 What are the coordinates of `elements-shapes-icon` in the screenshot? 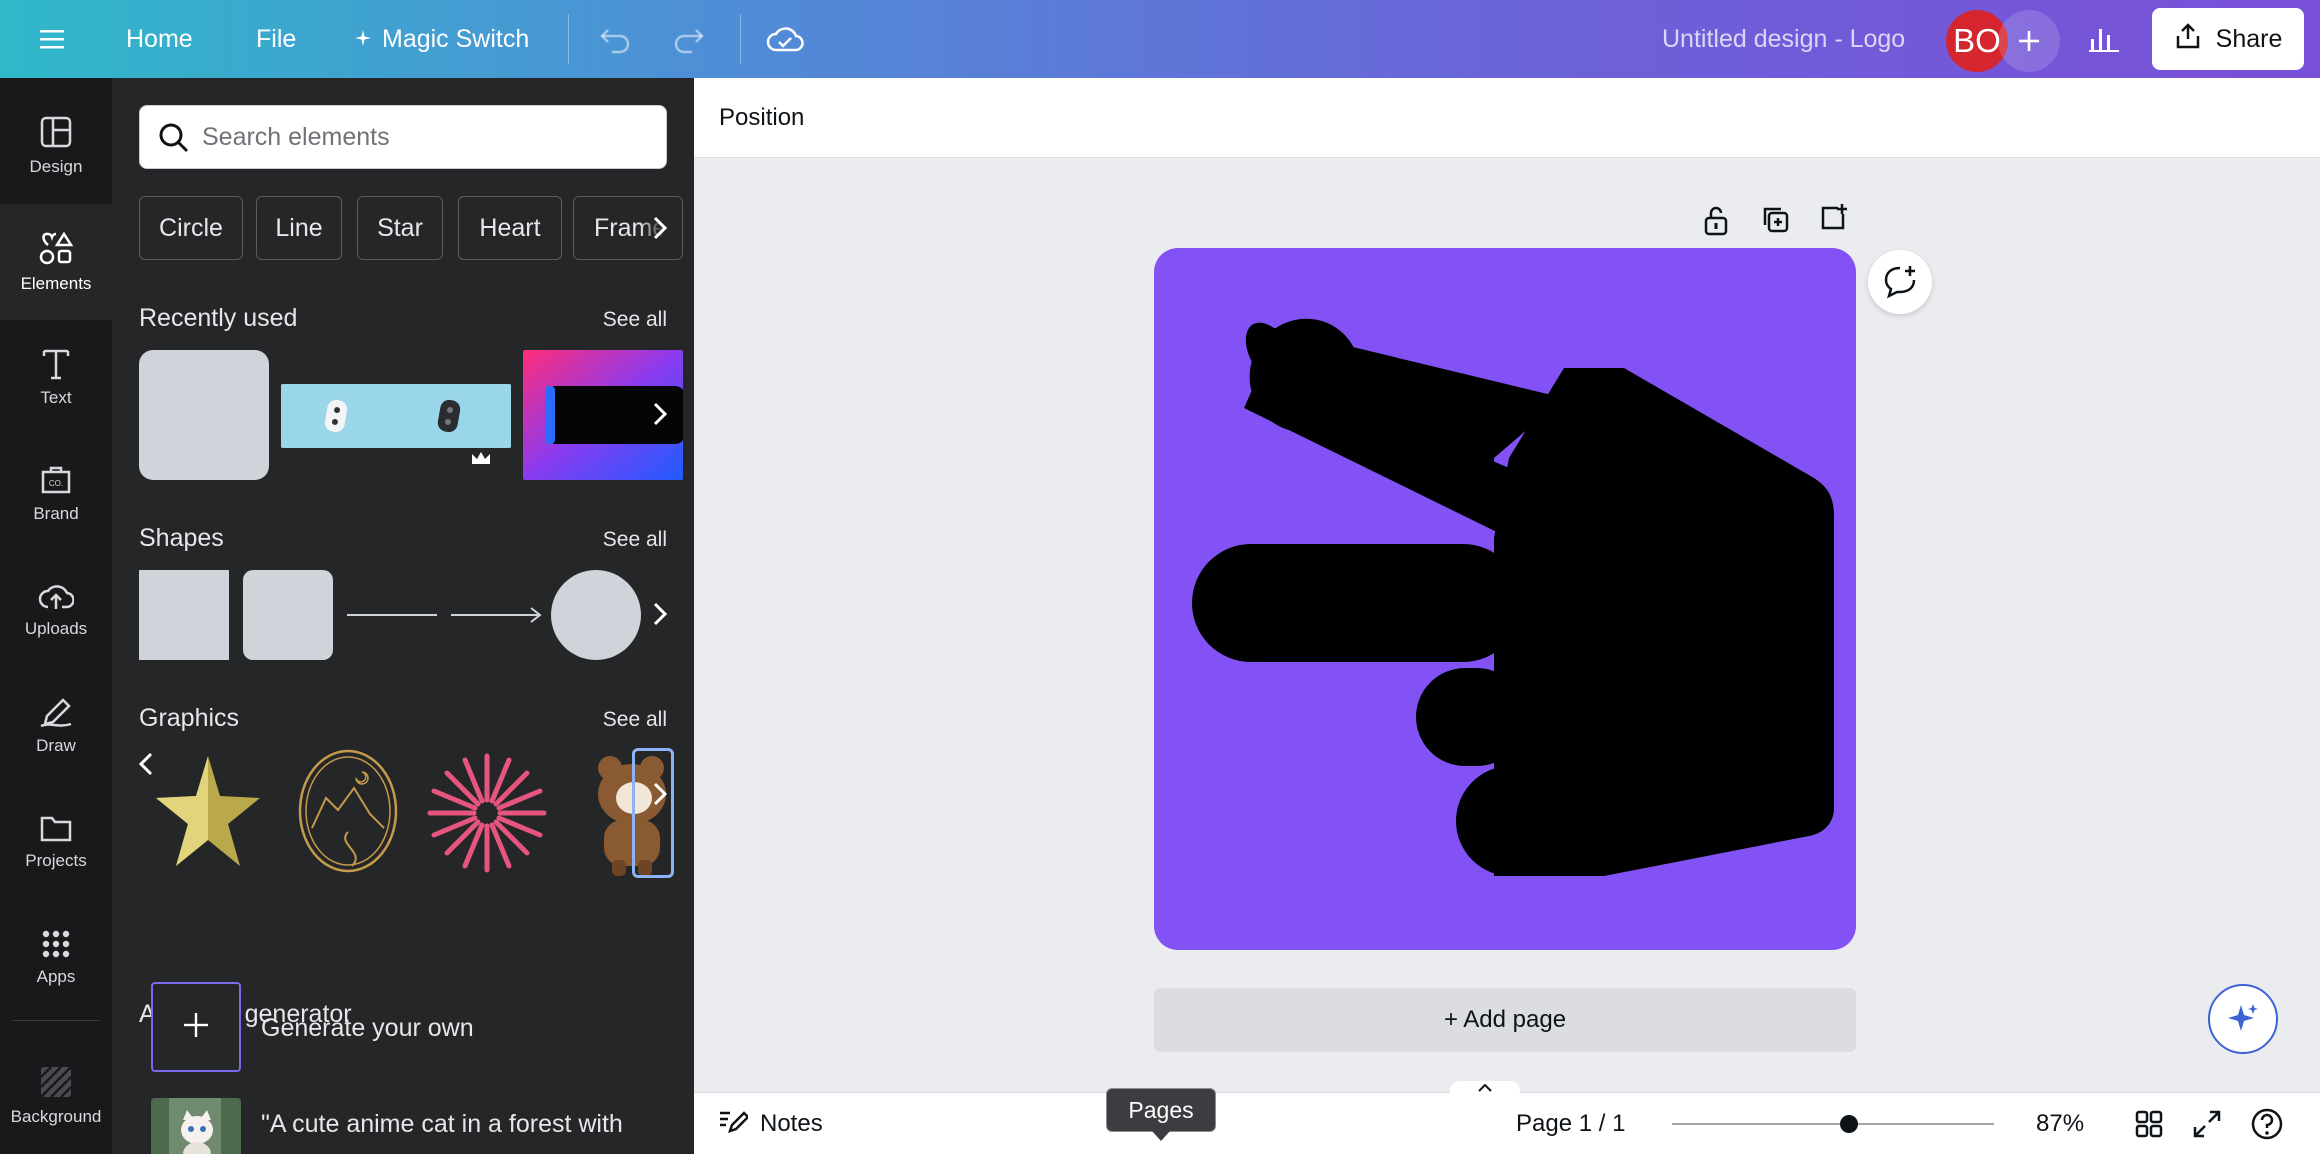 It's located at (56, 248).